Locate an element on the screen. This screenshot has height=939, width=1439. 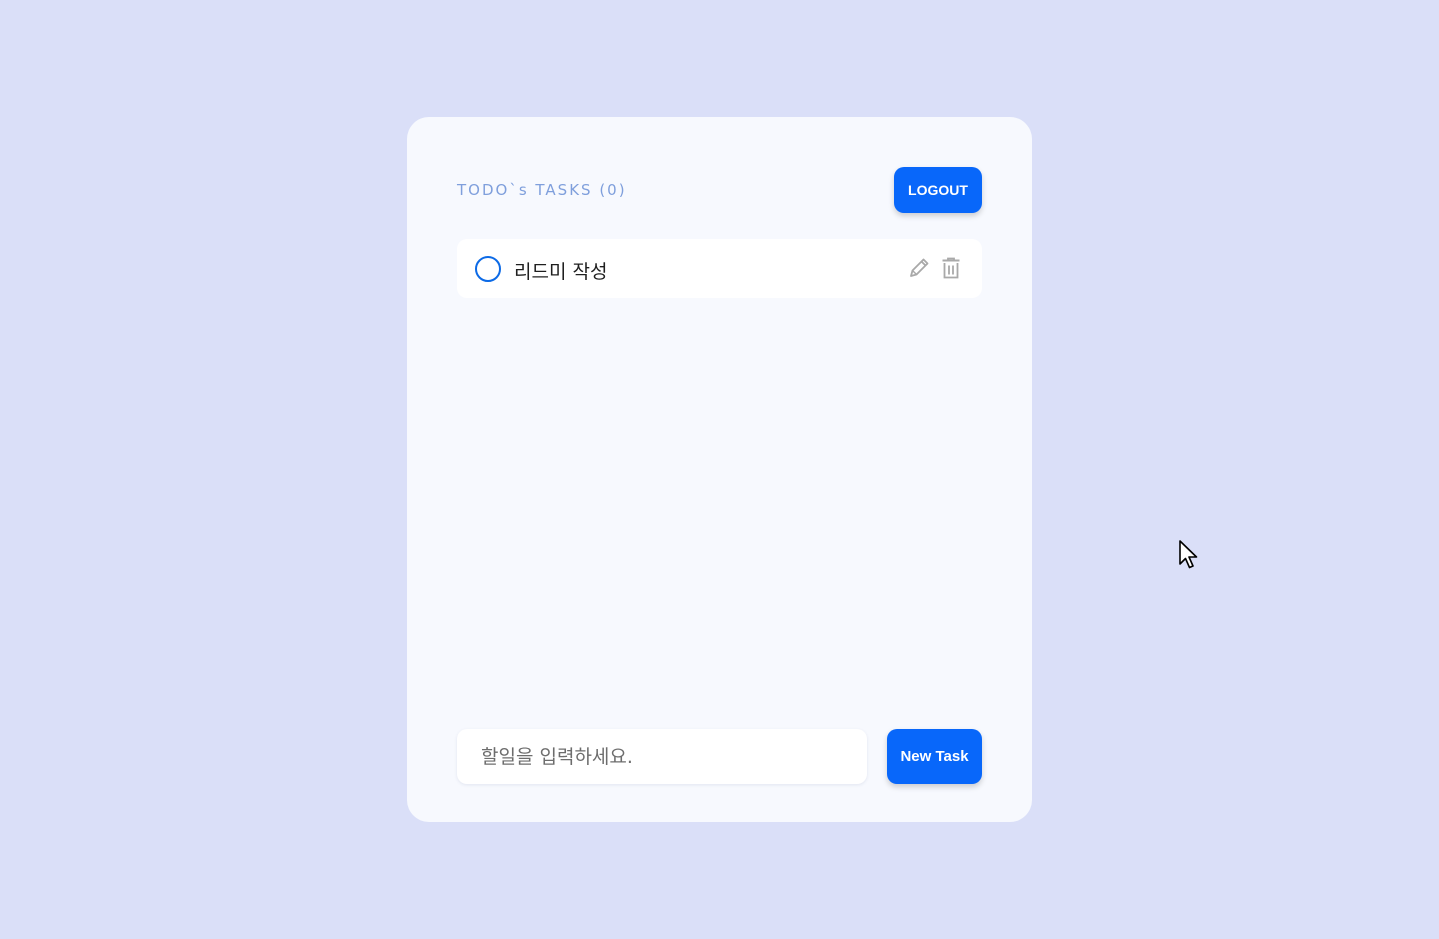
task-list: 리드미 작성 is located at coordinates (719, 268).